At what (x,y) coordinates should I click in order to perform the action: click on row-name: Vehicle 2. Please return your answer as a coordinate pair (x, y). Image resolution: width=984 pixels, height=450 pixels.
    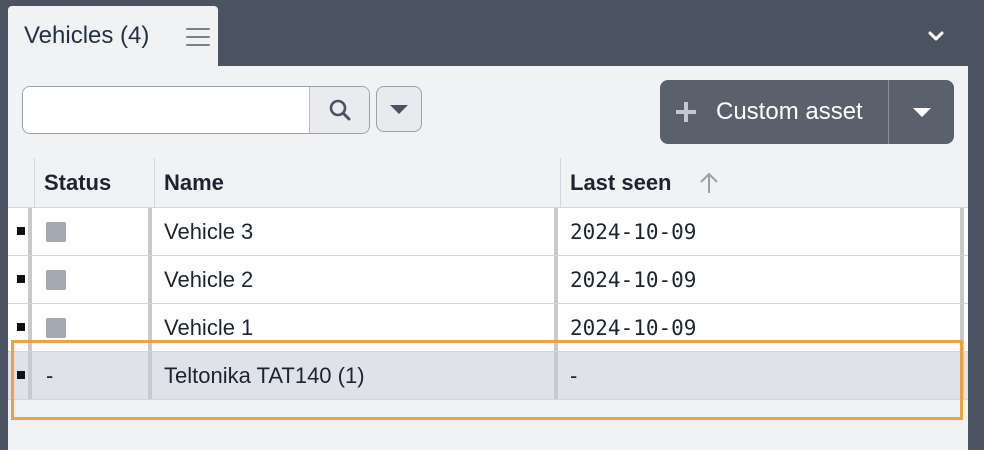
    Looking at the image, I should click on (209, 279).